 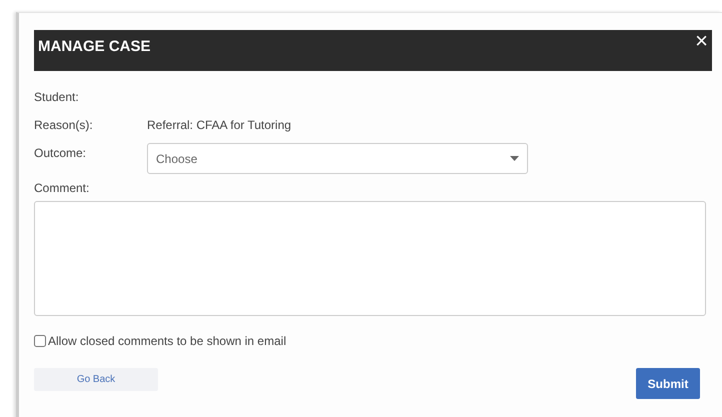 What do you see at coordinates (668, 383) in the screenshot?
I see `submit-button: Submit` at bounding box center [668, 383].